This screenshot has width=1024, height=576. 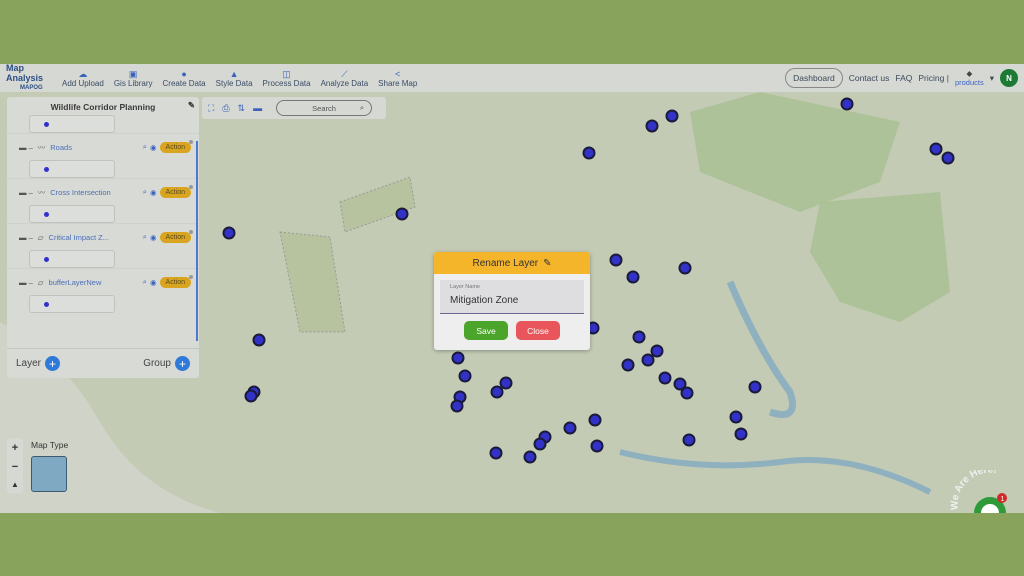 I want to click on add-group-button: Group +, so click(x=166, y=363).